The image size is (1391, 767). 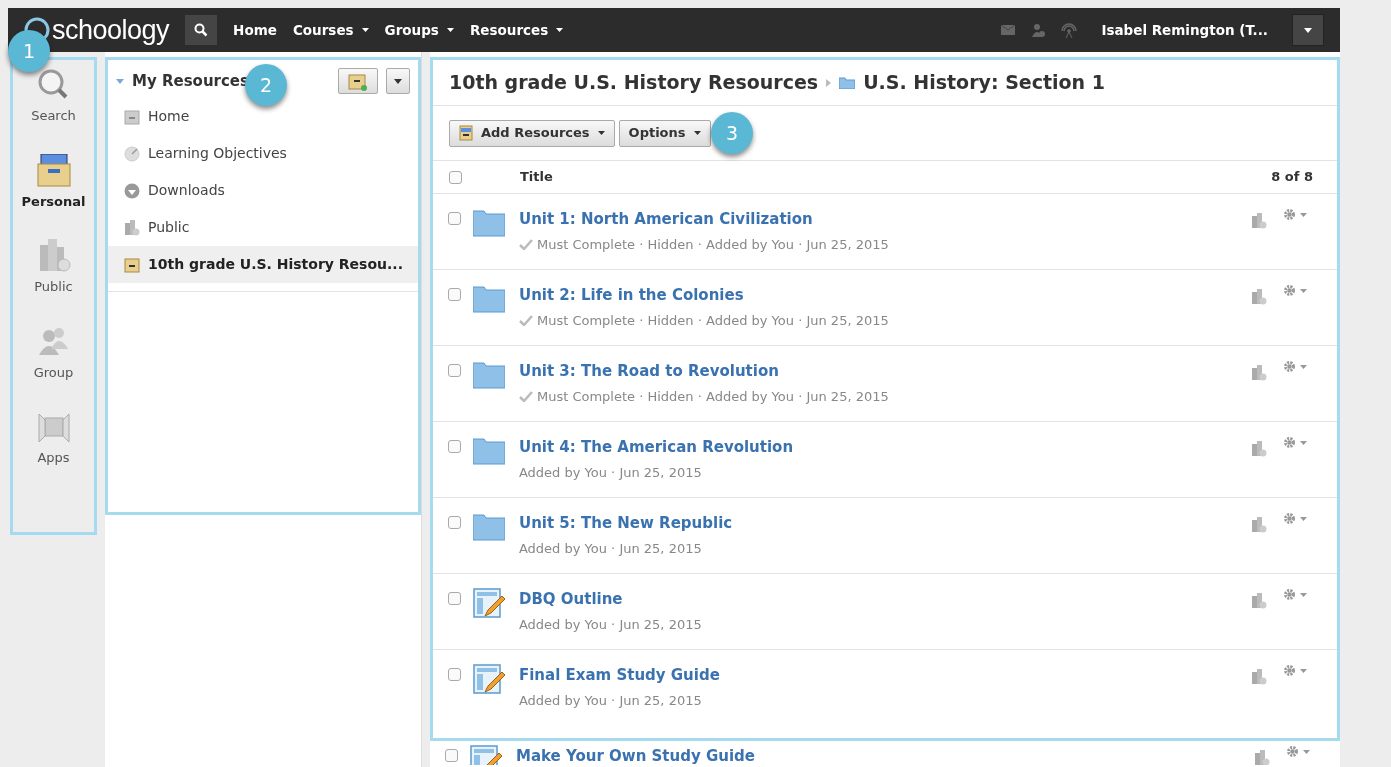 I want to click on toolbar-button: Options, so click(x=664, y=133).